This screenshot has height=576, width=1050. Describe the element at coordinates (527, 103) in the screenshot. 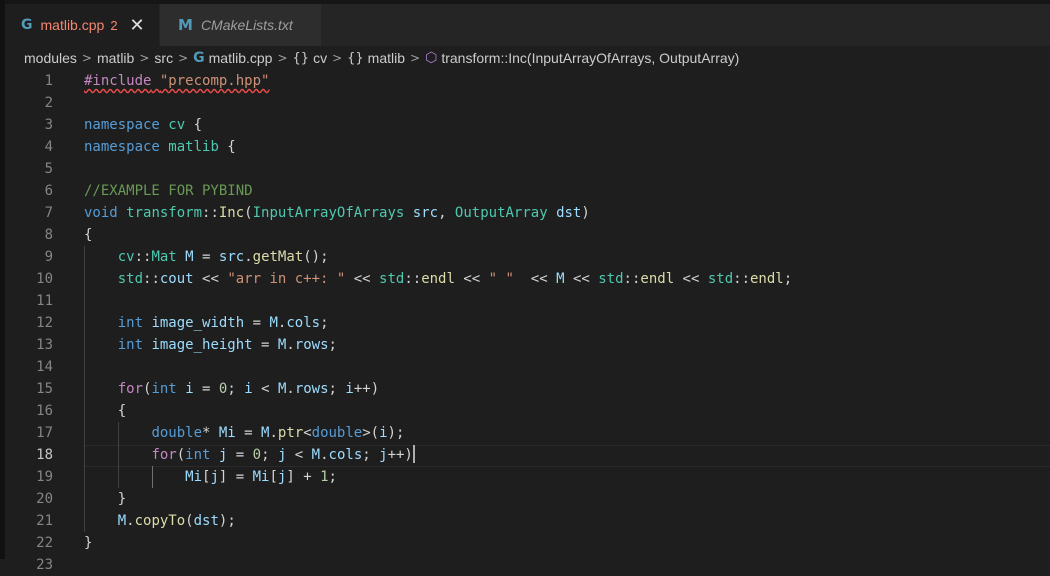

I see `code-line: 2` at that location.